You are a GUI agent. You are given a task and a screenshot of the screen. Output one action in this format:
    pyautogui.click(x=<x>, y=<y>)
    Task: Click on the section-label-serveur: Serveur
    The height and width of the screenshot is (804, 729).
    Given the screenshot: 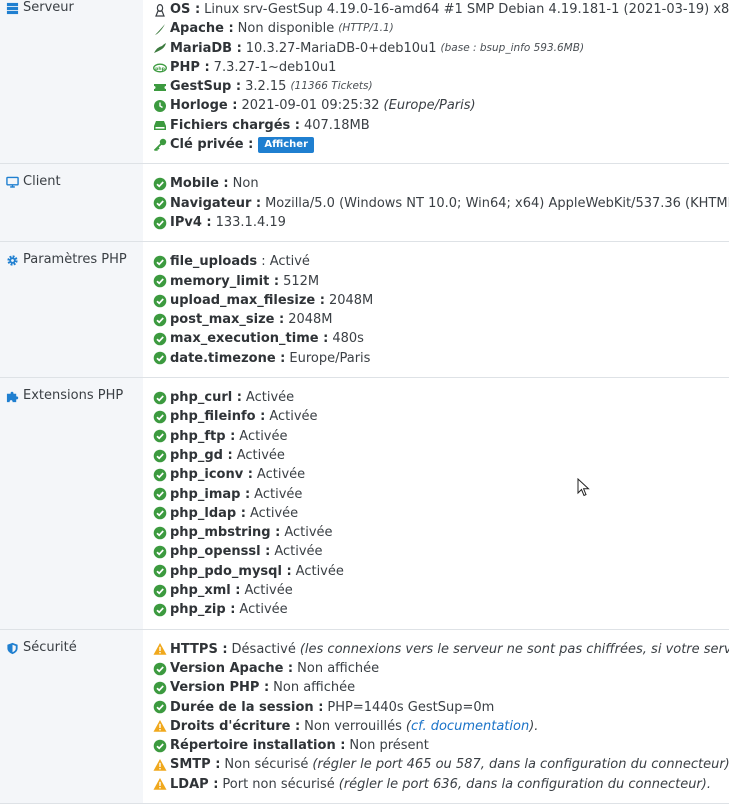 What is the action you would take?
    pyautogui.click(x=71, y=82)
    